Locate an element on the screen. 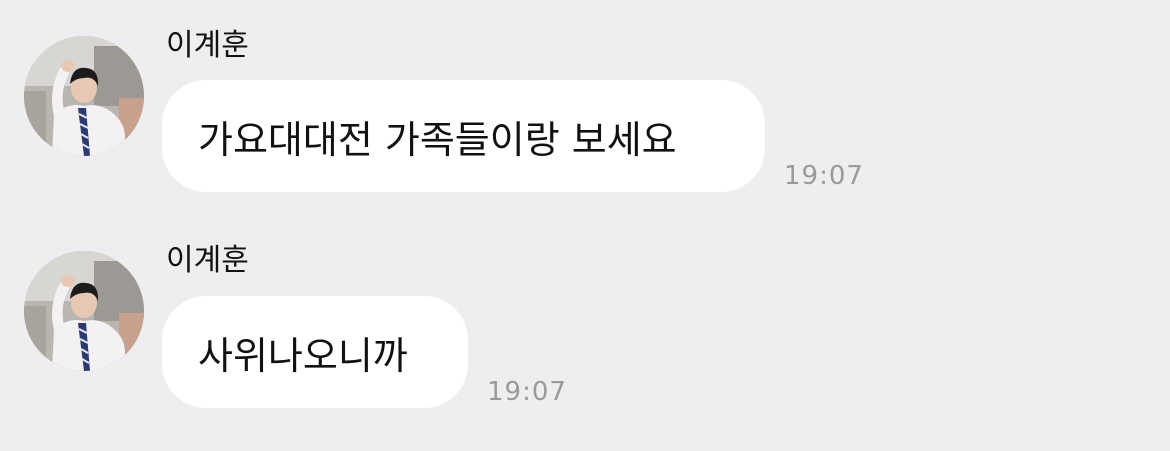  message-bubble: 사위나오니까 is located at coordinates (315, 352).